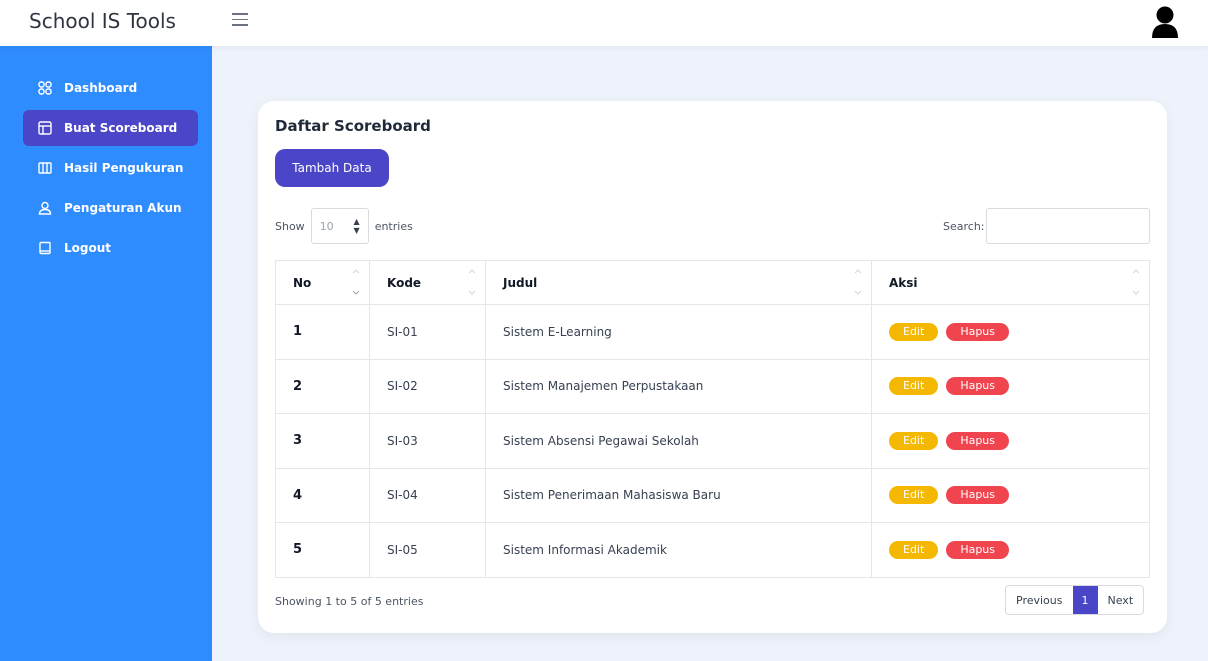  I want to click on door-icon, so click(45, 248).